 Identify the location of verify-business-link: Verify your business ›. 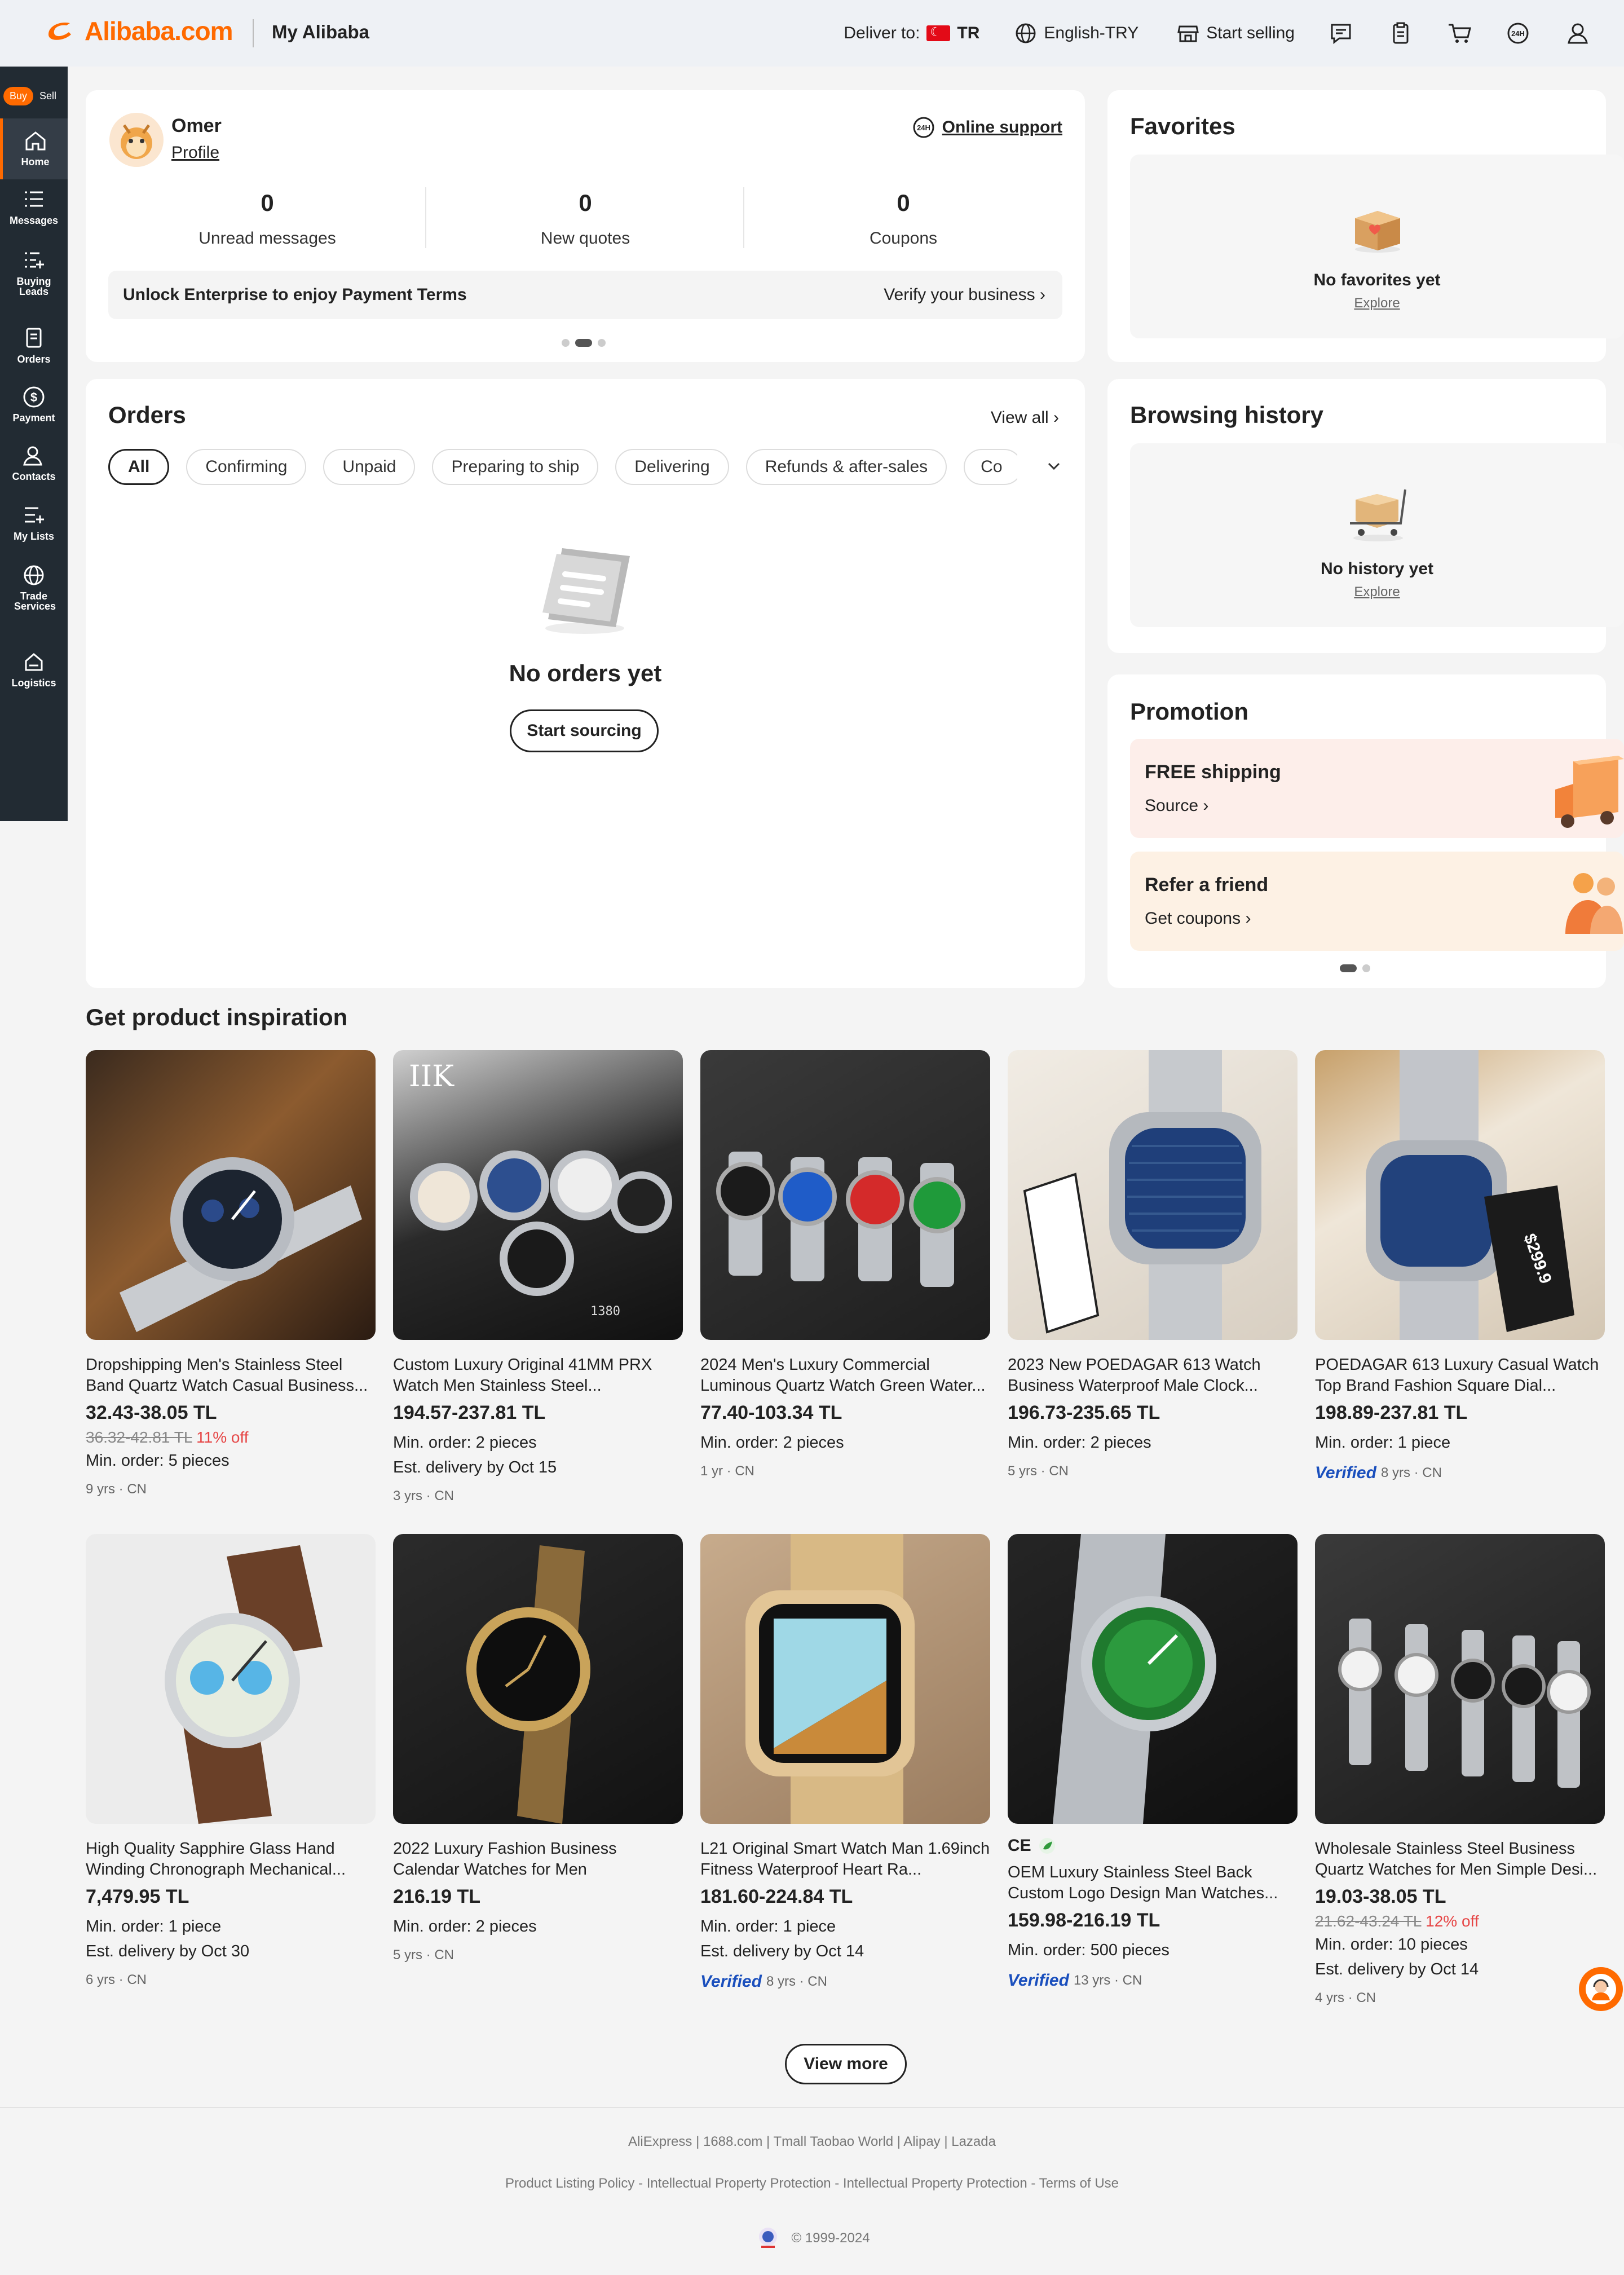
(965, 295).